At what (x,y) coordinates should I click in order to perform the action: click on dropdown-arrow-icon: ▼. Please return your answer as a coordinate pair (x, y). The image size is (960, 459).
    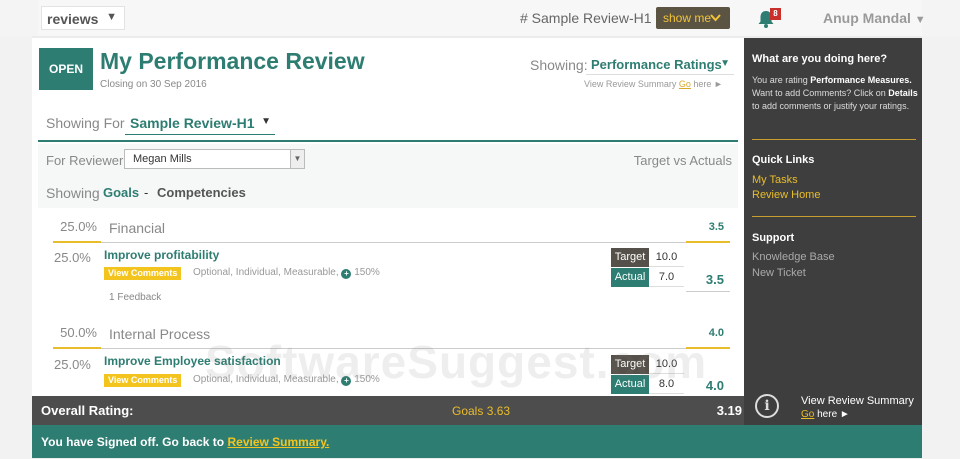
    Looking at the image, I should click on (297, 159).